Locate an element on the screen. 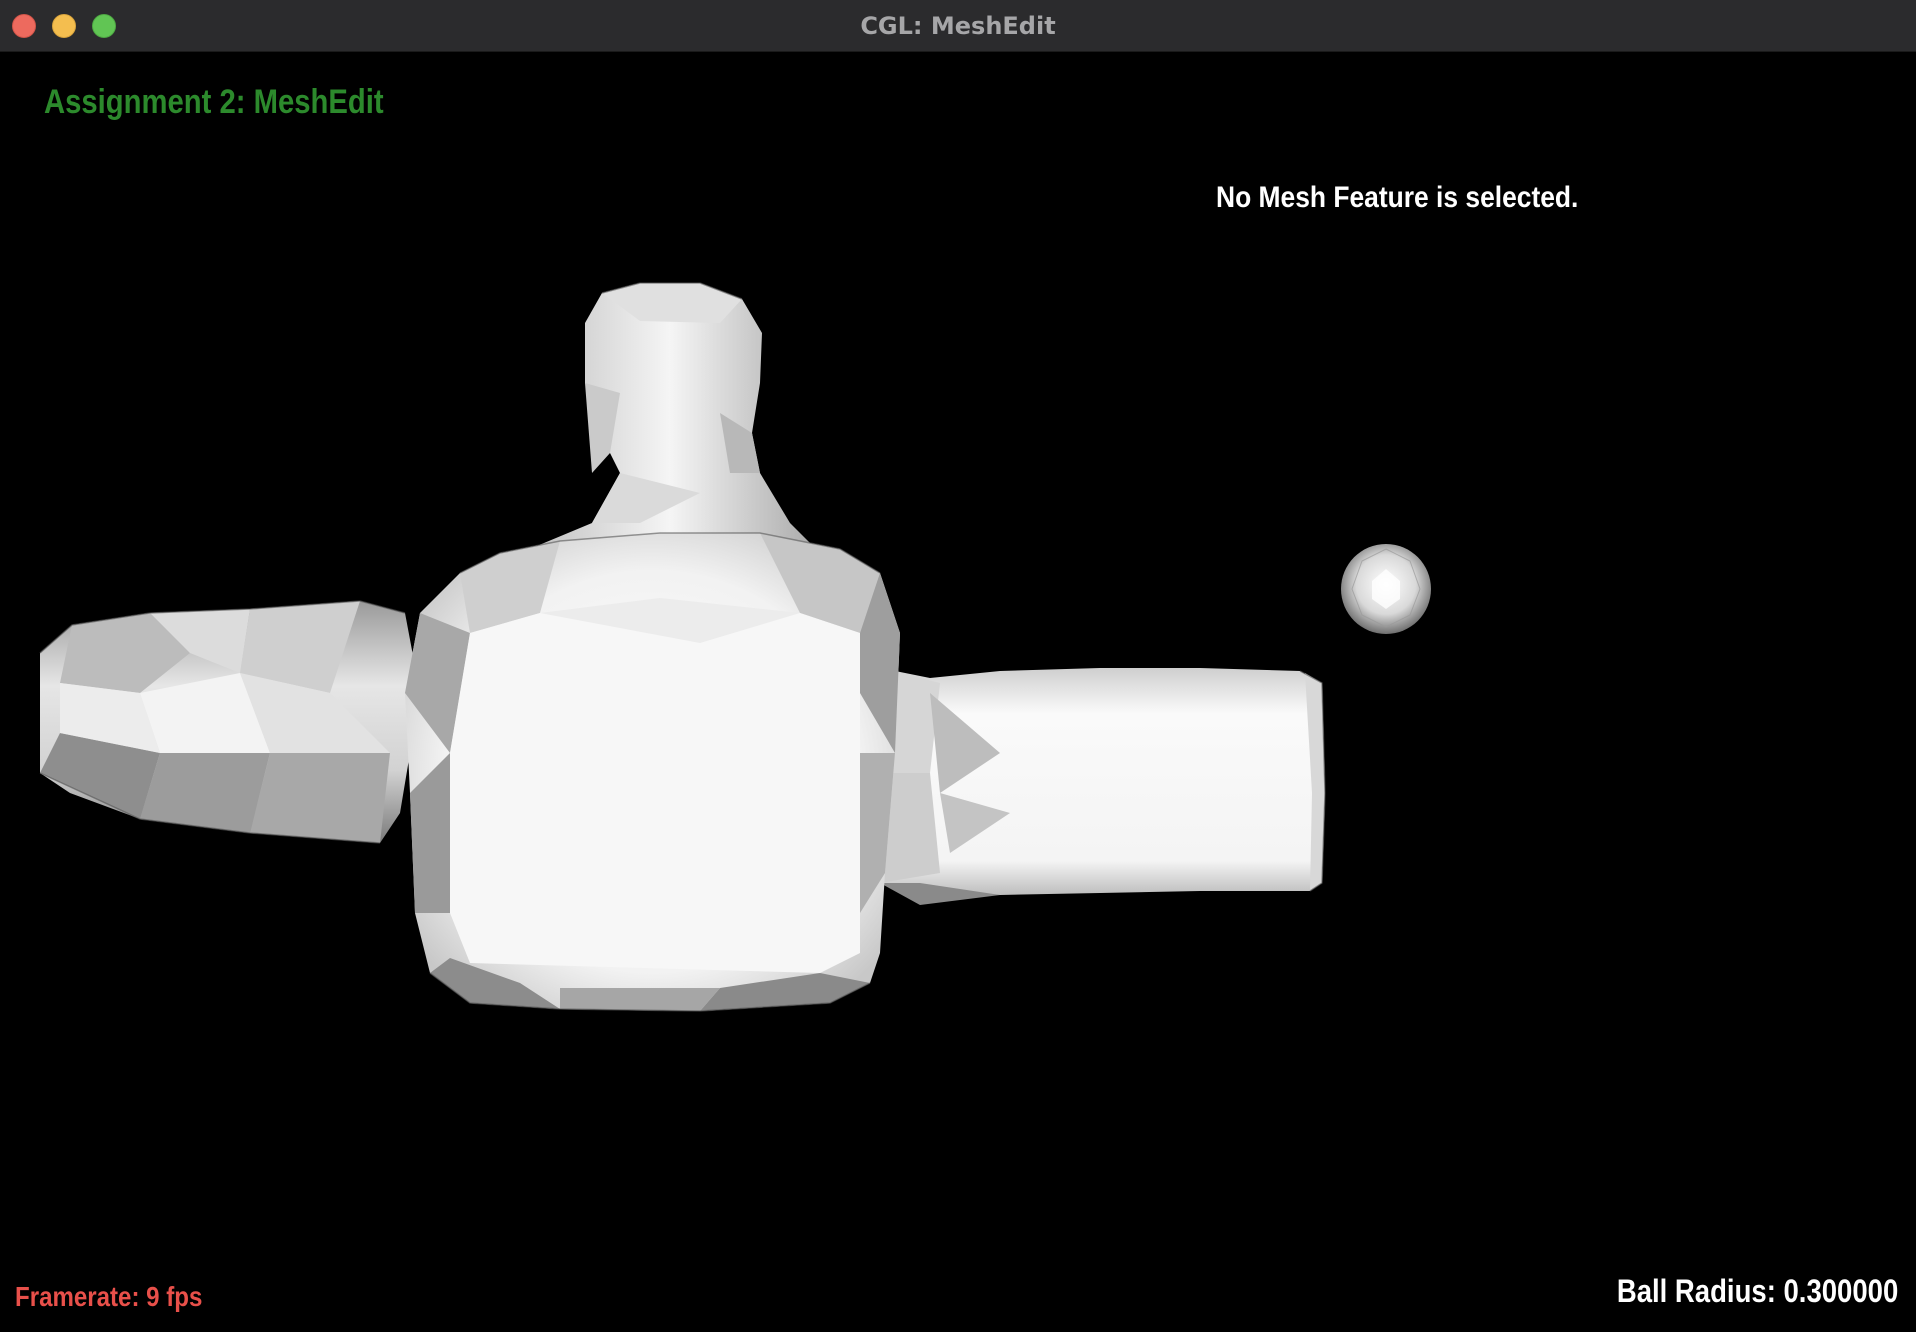 The height and width of the screenshot is (1332, 1916). selection-status: No Mesh Feature is selected. is located at coordinates (1397, 197).